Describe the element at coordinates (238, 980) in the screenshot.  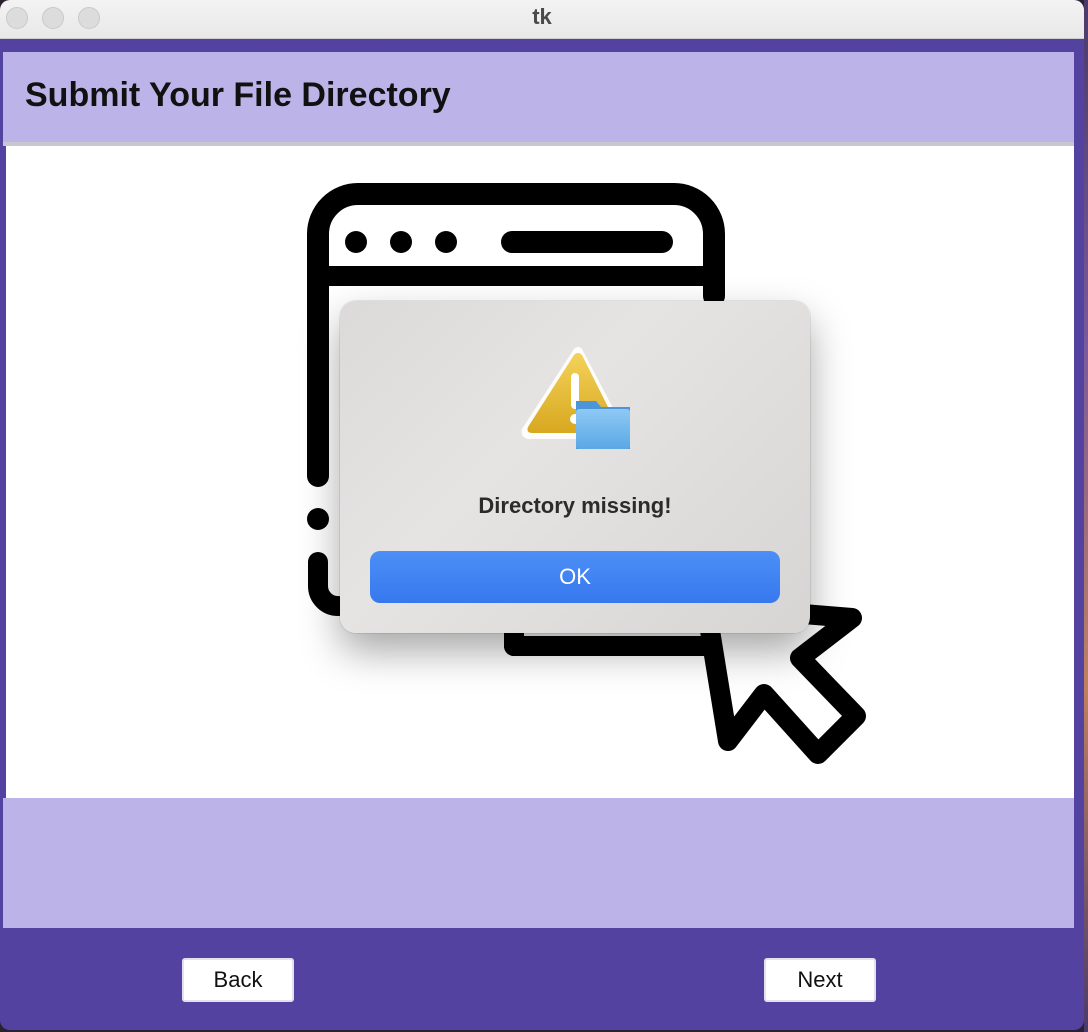
I see `back-button: Back` at that location.